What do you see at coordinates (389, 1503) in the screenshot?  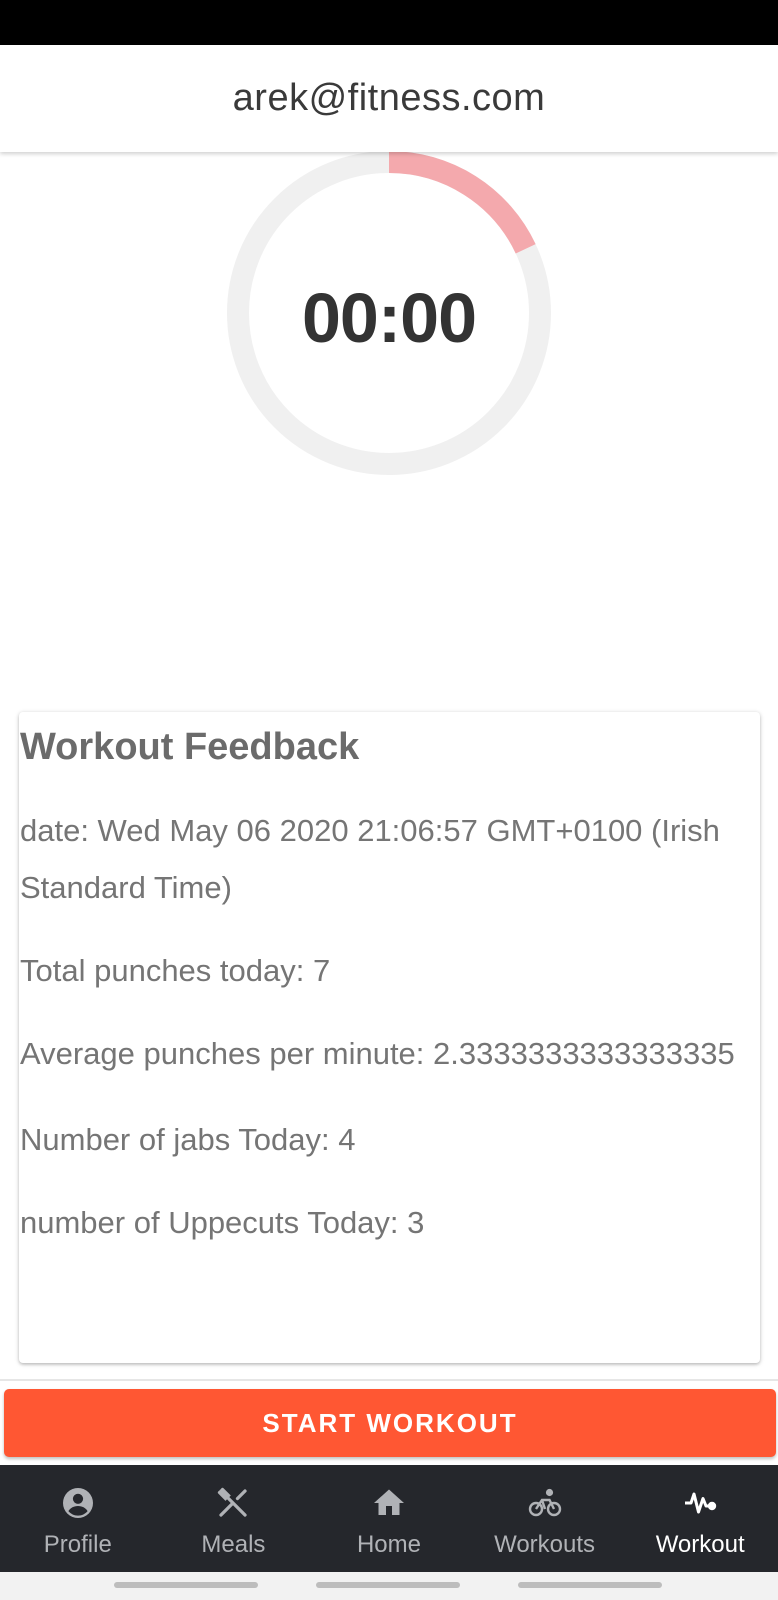 I see `home-icon` at bounding box center [389, 1503].